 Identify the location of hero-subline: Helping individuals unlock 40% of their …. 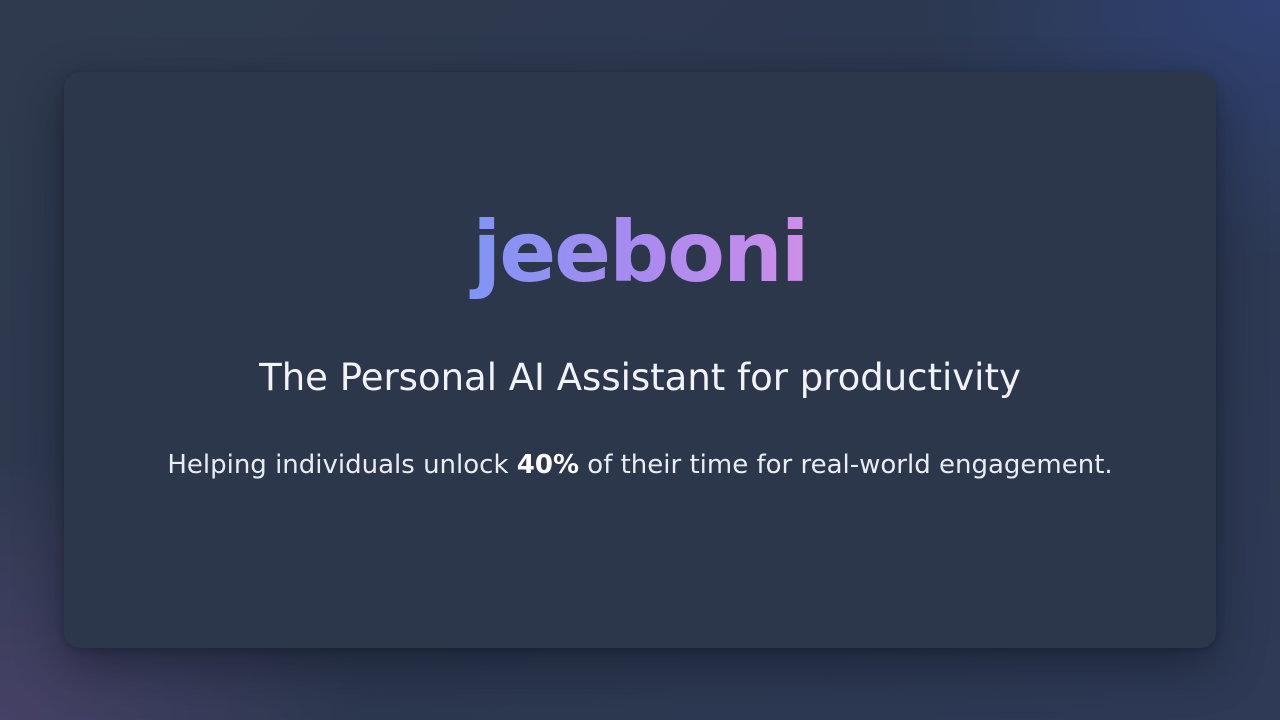
(640, 465).